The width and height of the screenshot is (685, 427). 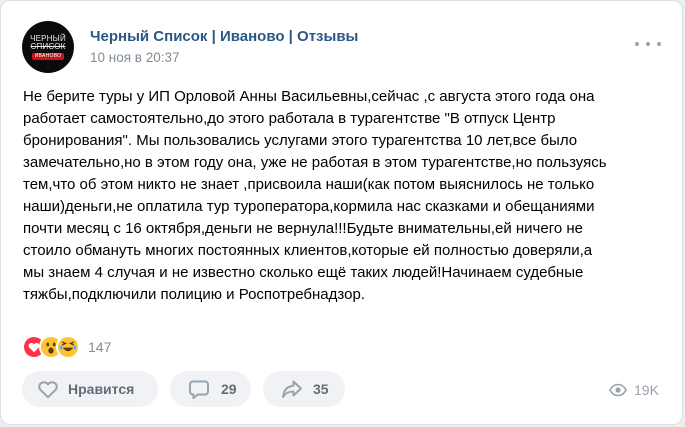 What do you see at coordinates (224, 36) in the screenshot?
I see `group-name-link: Черный Список | Иваново | Отзывы` at bounding box center [224, 36].